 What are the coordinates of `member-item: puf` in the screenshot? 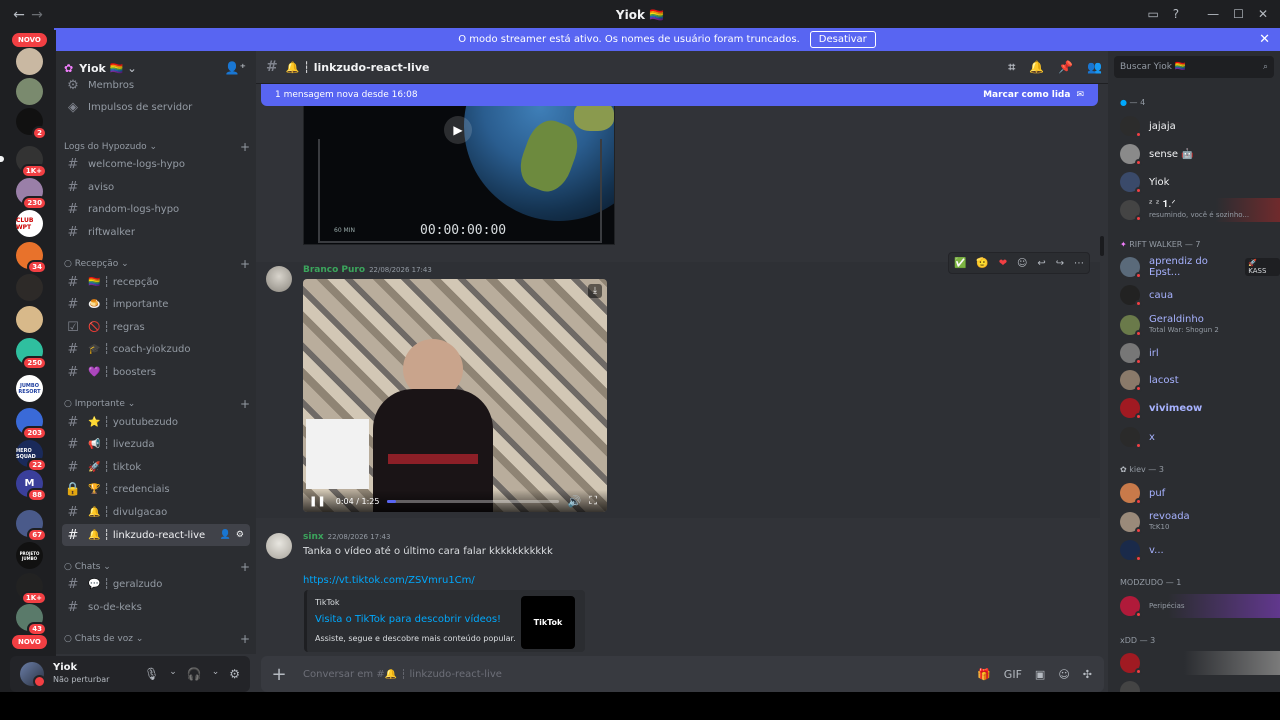 It's located at (1200, 493).